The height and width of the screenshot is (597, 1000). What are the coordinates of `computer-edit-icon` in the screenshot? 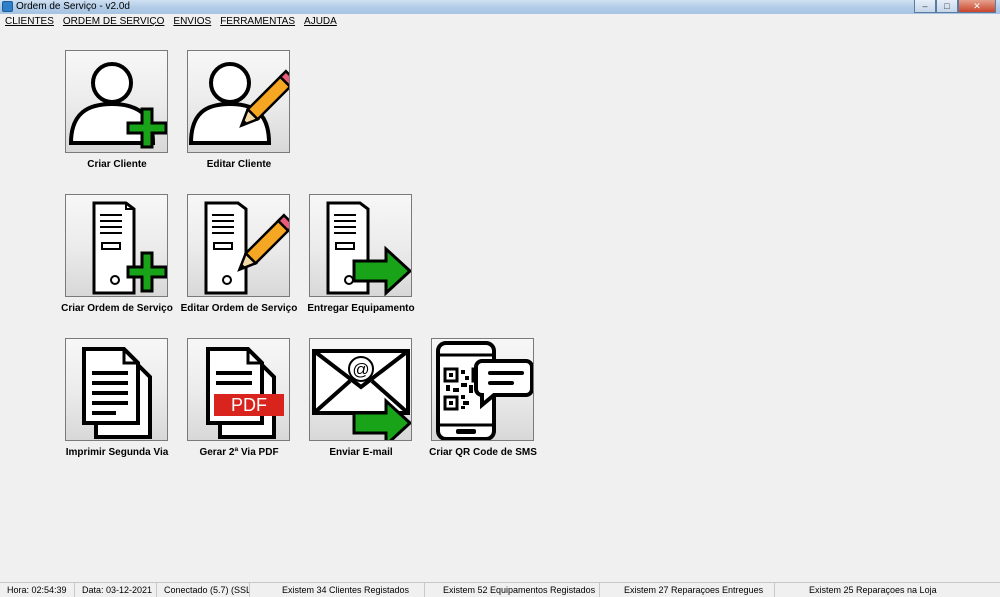 It's located at (246, 248).